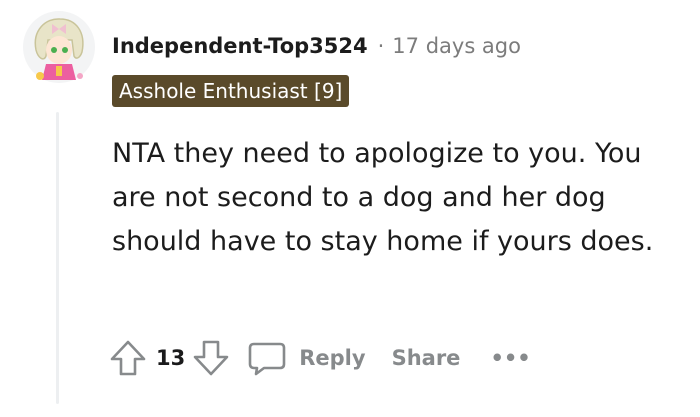 This screenshot has height=417, width=700. What do you see at coordinates (59, 47) in the screenshot?
I see `avatar-icon` at bounding box center [59, 47].